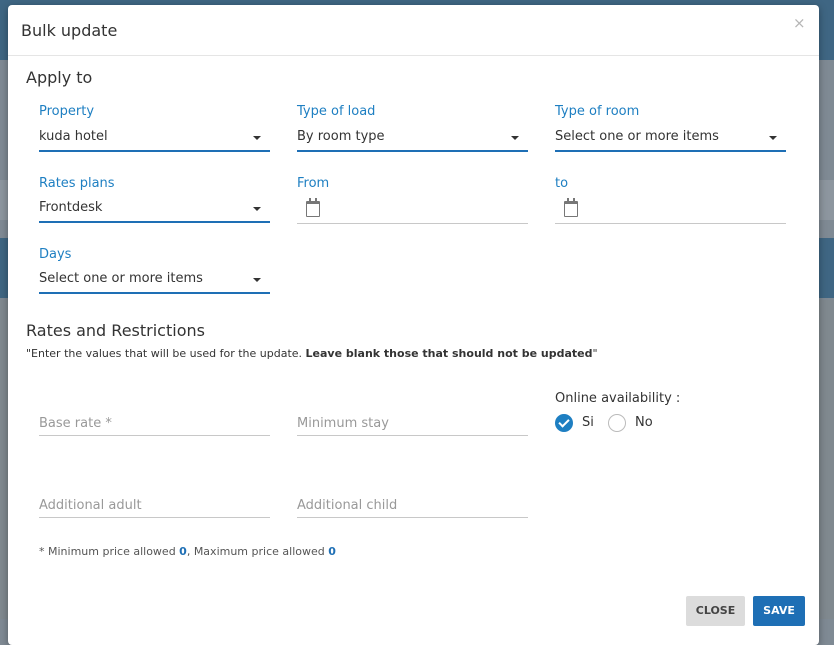 This screenshot has width=834, height=645. Describe the element at coordinates (562, 183) in the screenshot. I see `to-label: to` at that location.